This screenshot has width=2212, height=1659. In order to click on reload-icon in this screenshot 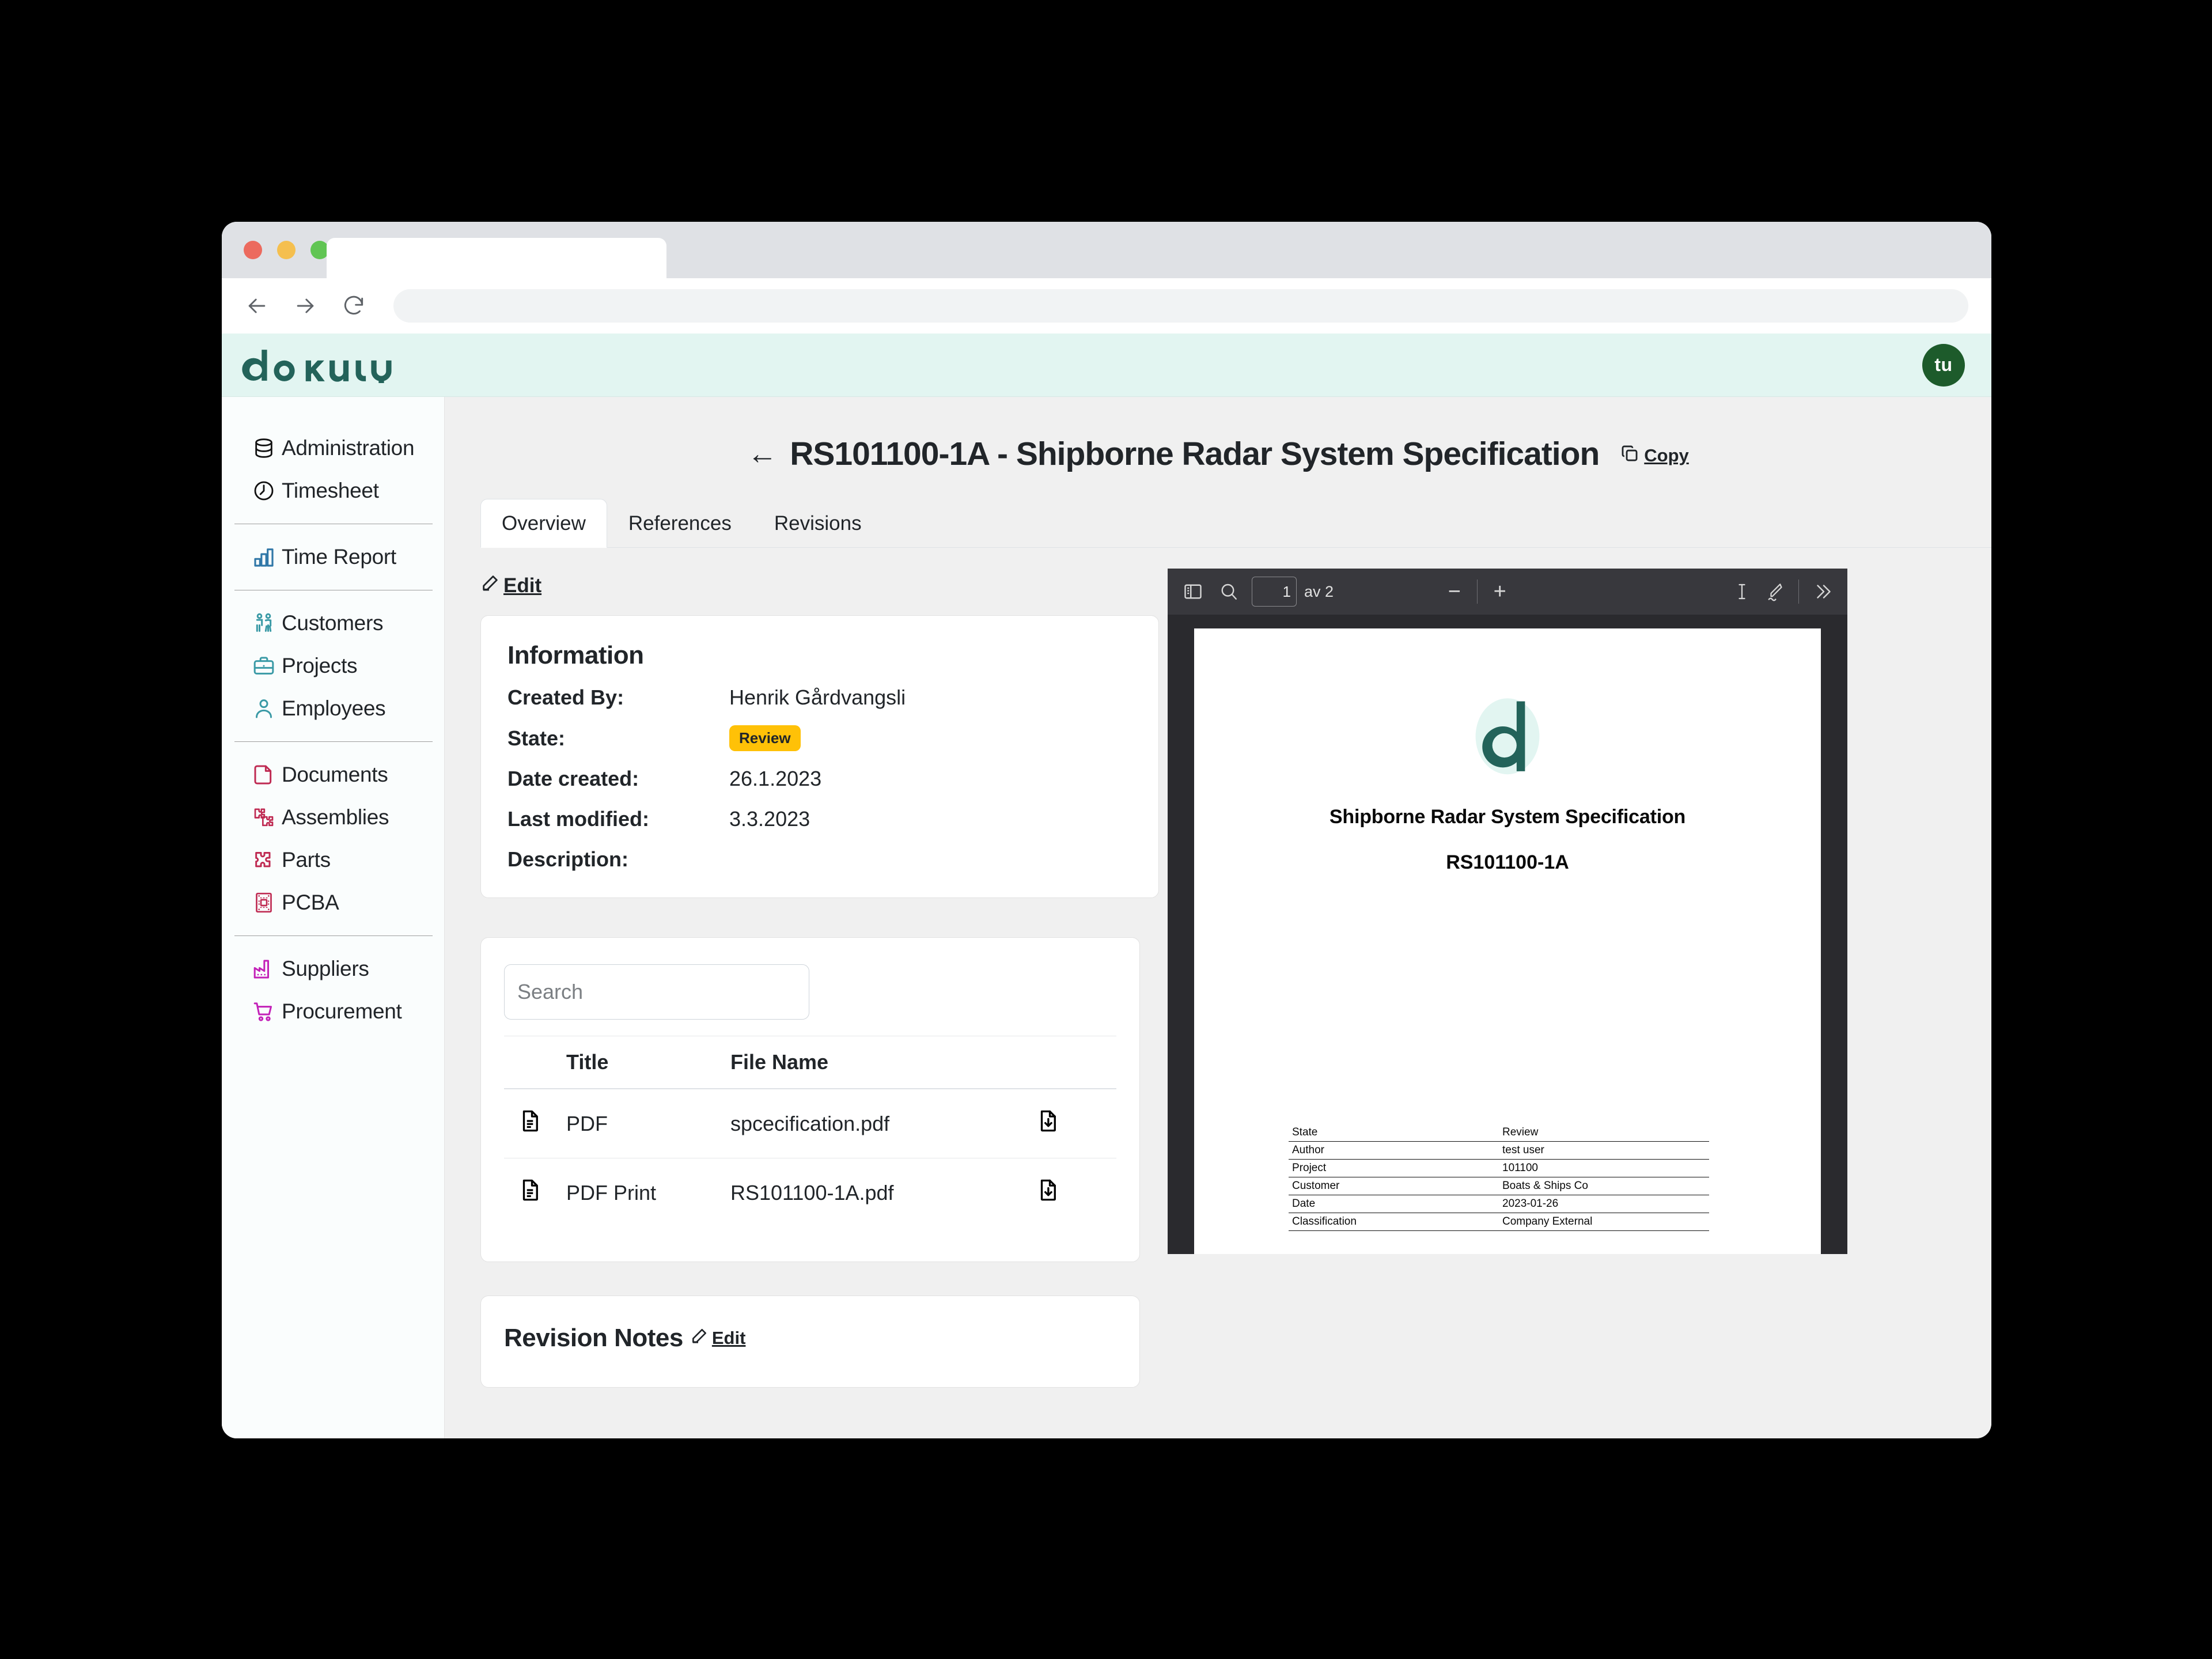, I will do `click(353, 306)`.